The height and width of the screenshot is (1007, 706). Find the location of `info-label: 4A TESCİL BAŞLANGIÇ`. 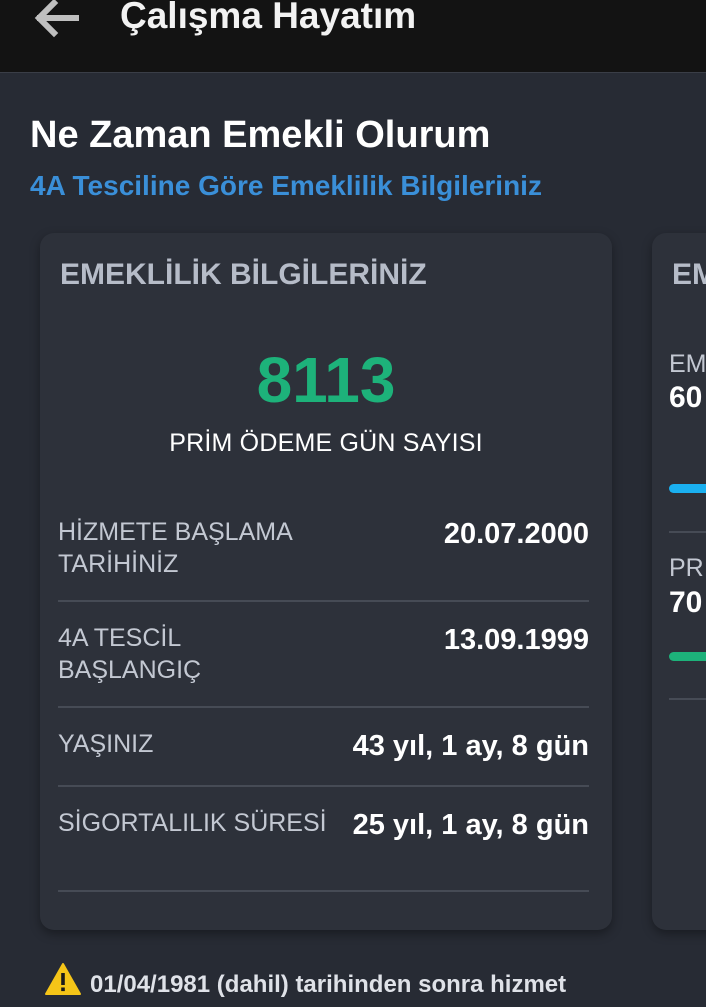

info-label: 4A TESCİL BAŞLANGIÇ is located at coordinates (130, 654).